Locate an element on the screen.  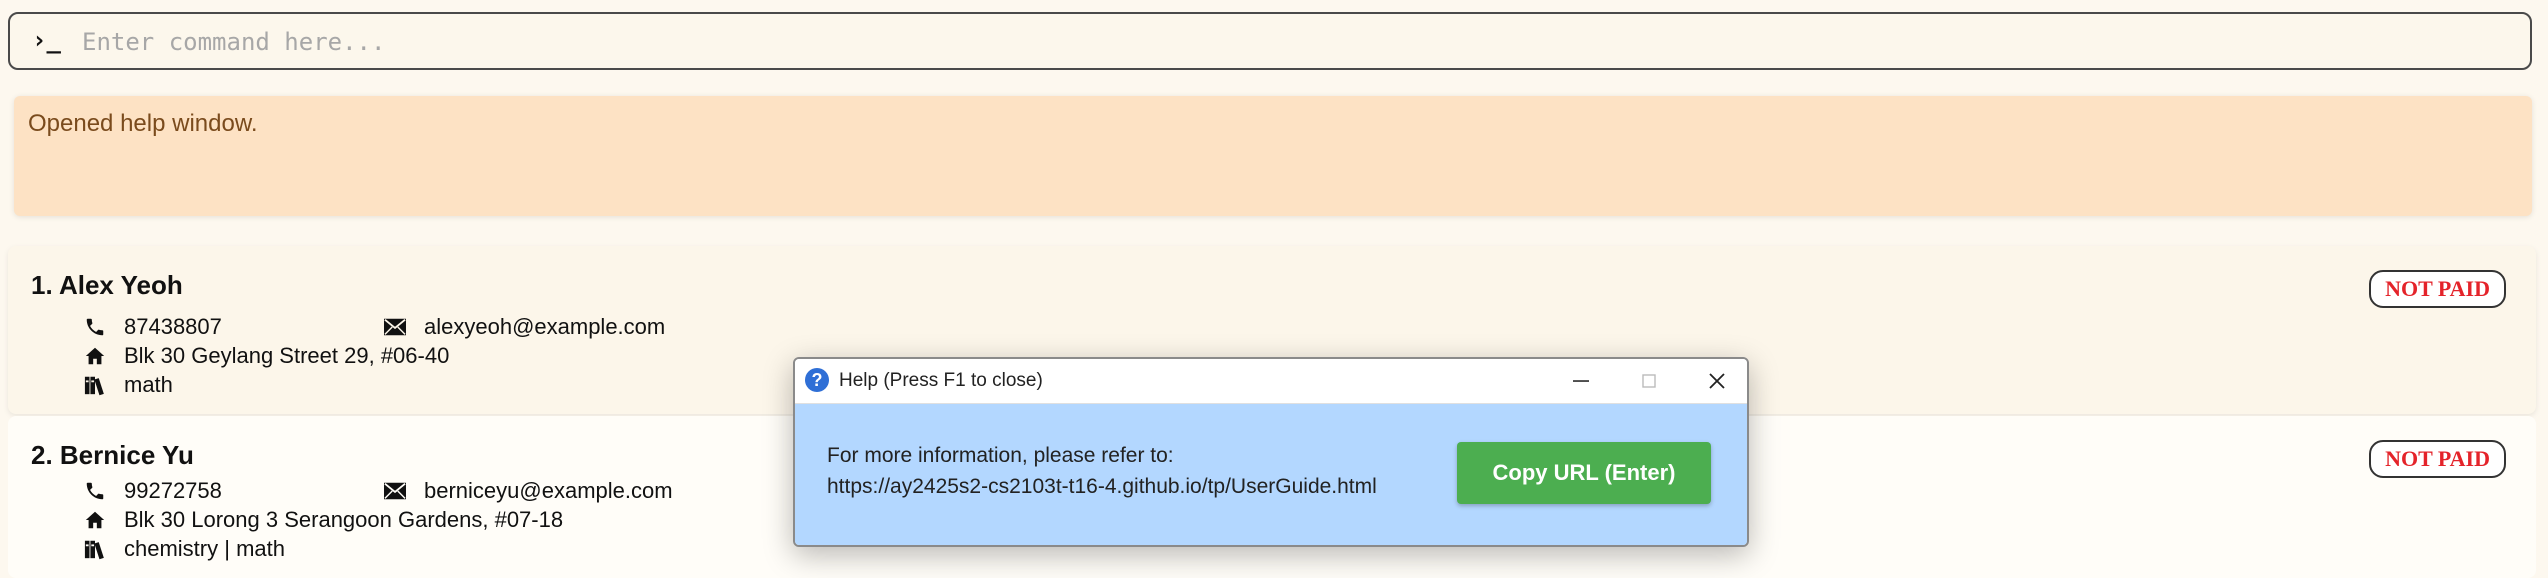
address-text: Blk 30 Geylang Street 29, #06-40 is located at coordinates (287, 355).